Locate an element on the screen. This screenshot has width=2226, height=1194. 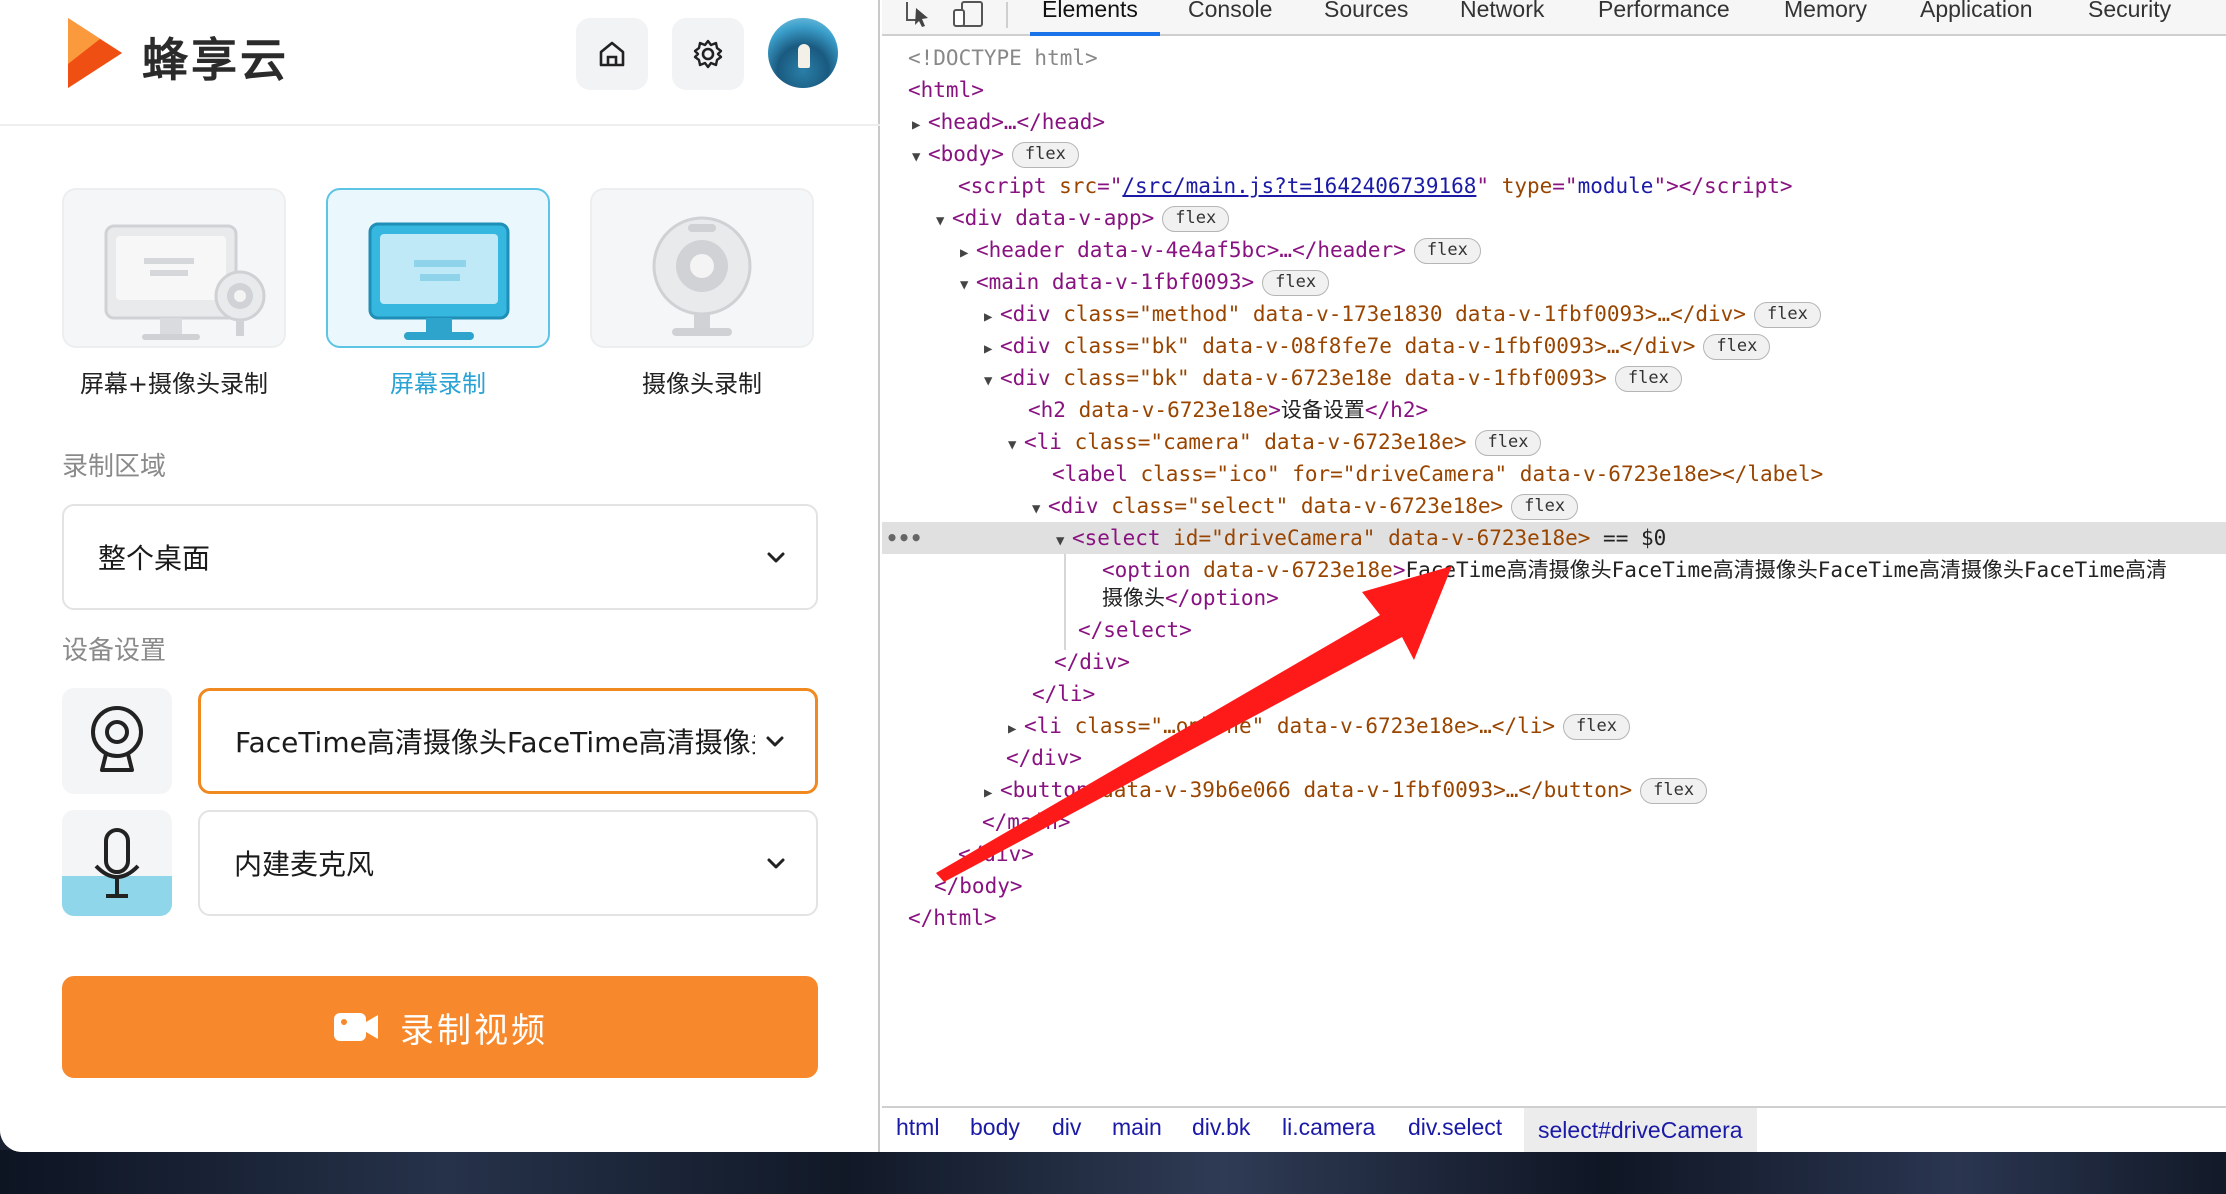
crumb-html: html is located at coordinates (917, 1127).